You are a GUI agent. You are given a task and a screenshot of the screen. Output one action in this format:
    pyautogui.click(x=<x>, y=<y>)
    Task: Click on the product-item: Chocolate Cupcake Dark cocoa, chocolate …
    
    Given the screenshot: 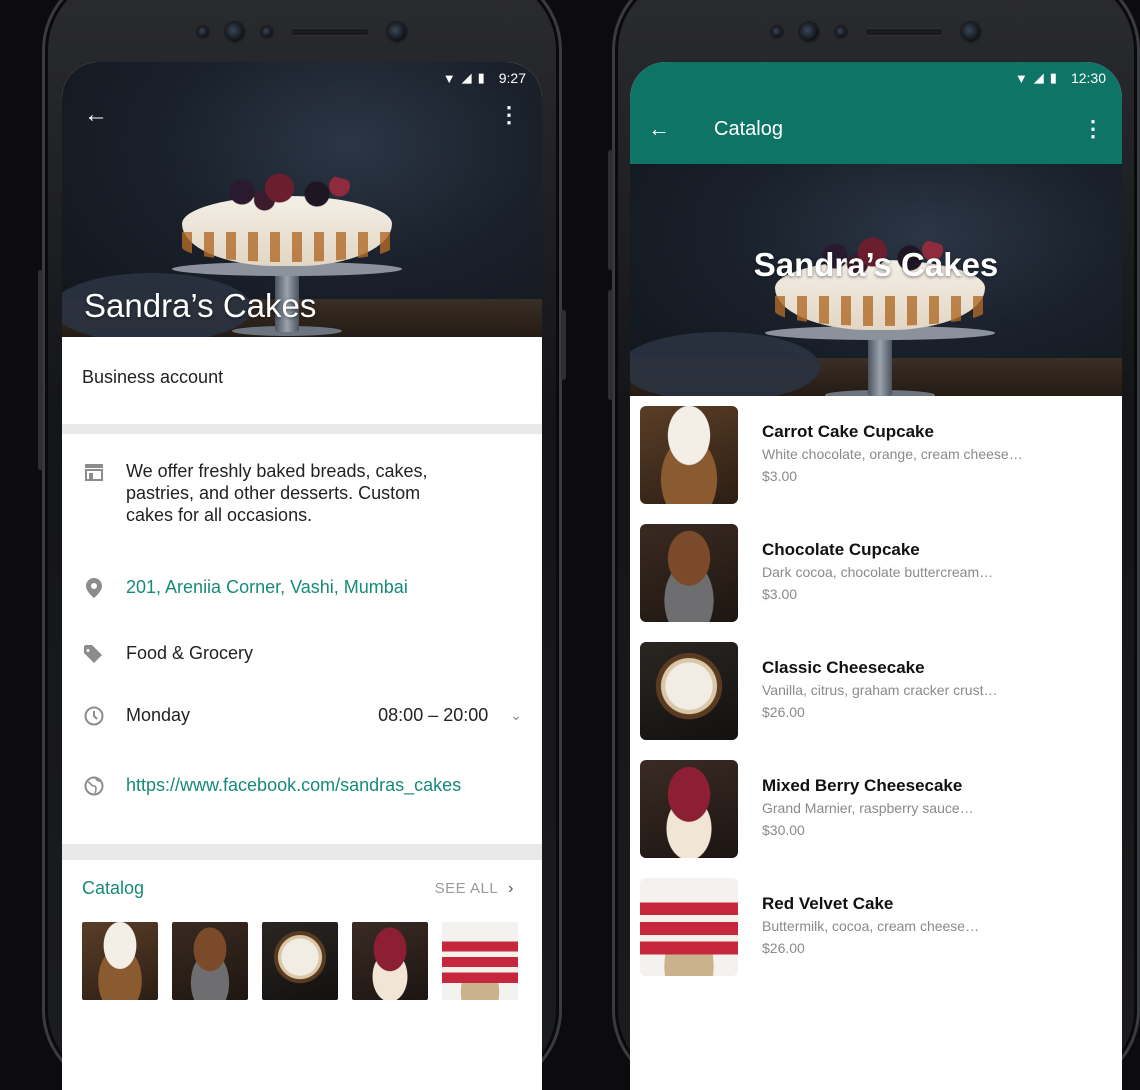 What is the action you would take?
    pyautogui.click(x=876, y=573)
    